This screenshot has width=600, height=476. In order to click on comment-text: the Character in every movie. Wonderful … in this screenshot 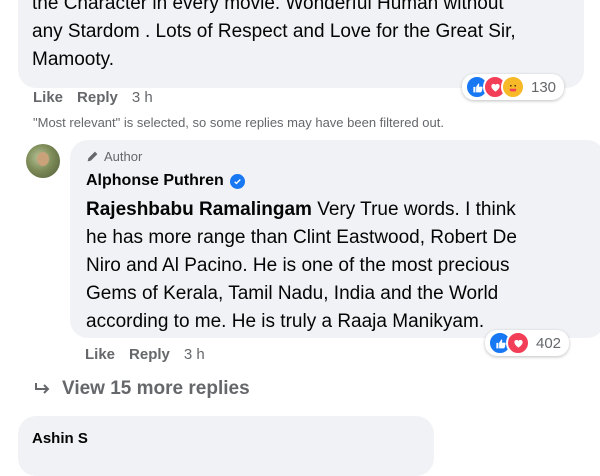, I will do `click(302, 37)`.